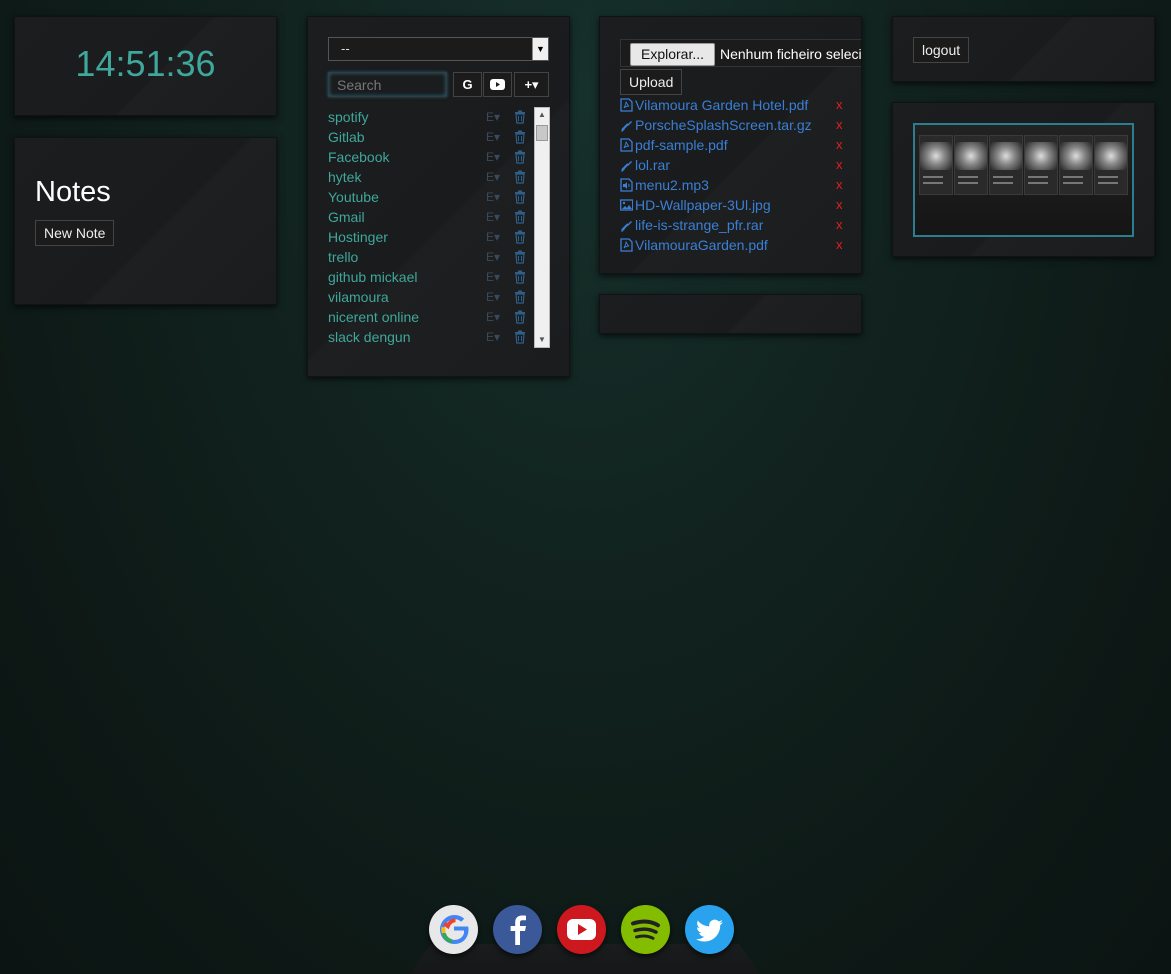 The width and height of the screenshot is (1171, 974). What do you see at coordinates (652, 165) in the screenshot?
I see `file-link: lol.rar` at bounding box center [652, 165].